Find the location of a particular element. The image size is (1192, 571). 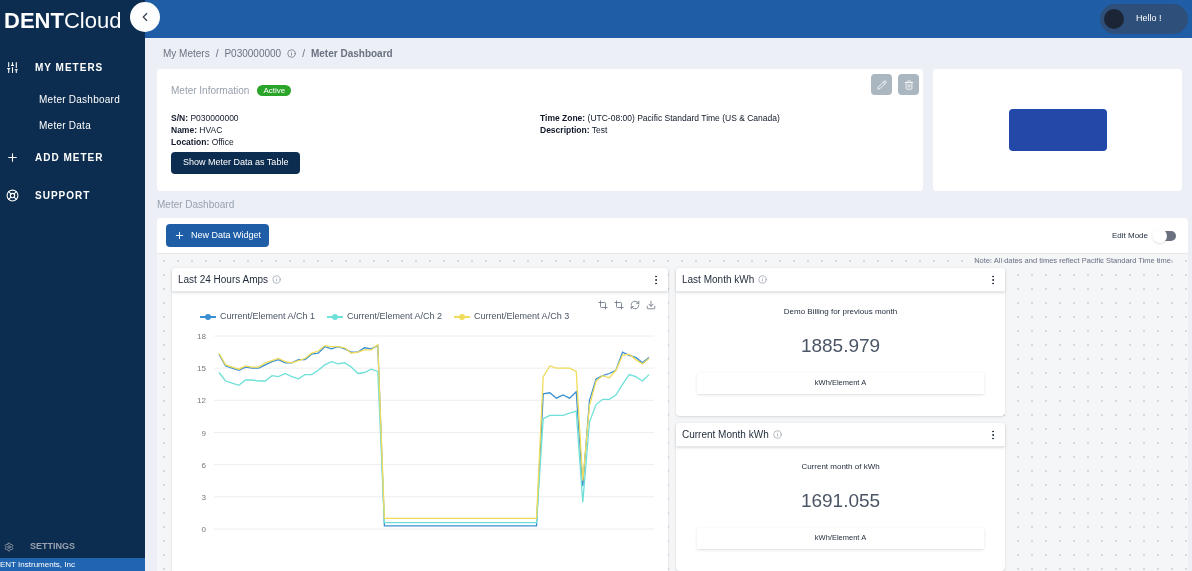

widget-value: 1691.055 is located at coordinates (840, 501).